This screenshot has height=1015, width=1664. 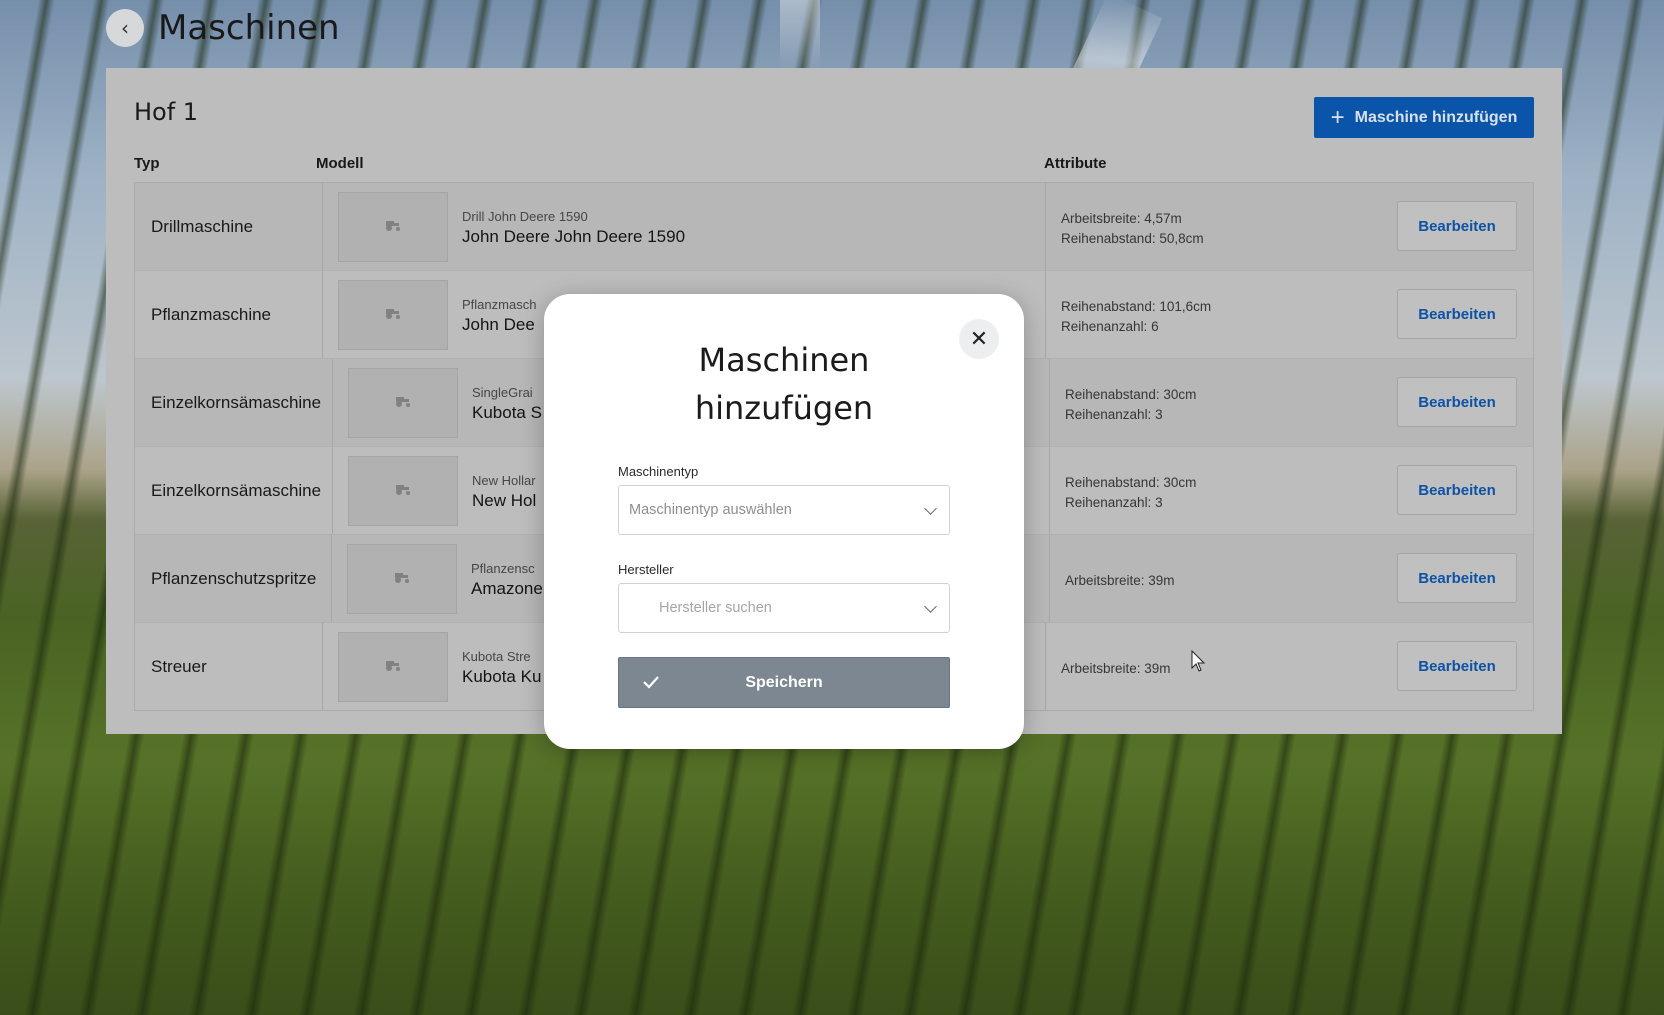 I want to click on modal-title: Maschinen hinzufügen, so click(x=784, y=384).